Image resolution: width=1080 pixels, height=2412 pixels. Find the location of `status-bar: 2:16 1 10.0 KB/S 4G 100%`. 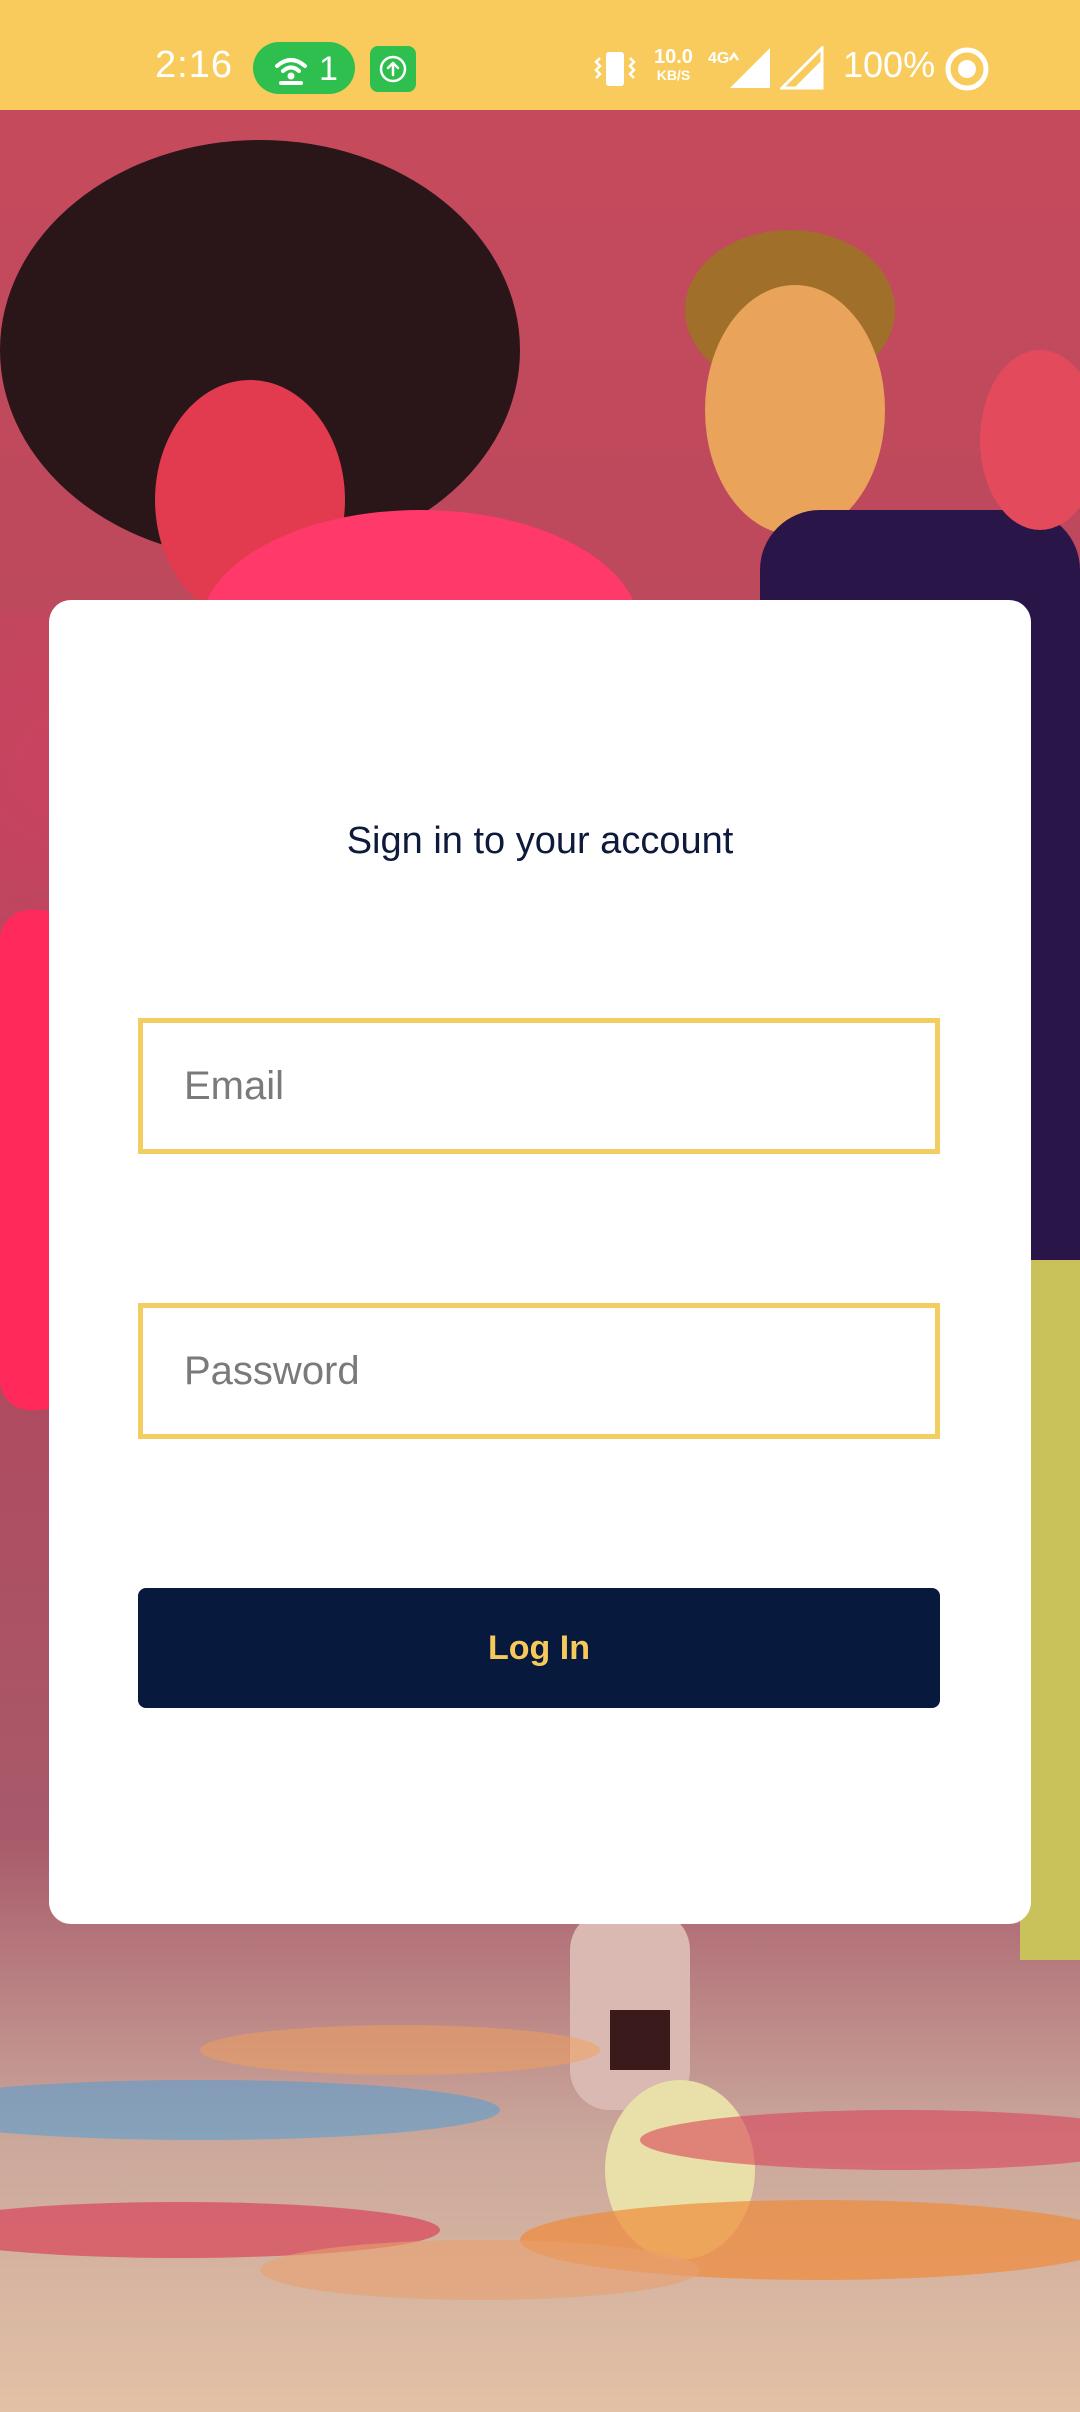

status-bar: 2:16 1 10.0 KB/S 4G 100% is located at coordinates (540, 55).